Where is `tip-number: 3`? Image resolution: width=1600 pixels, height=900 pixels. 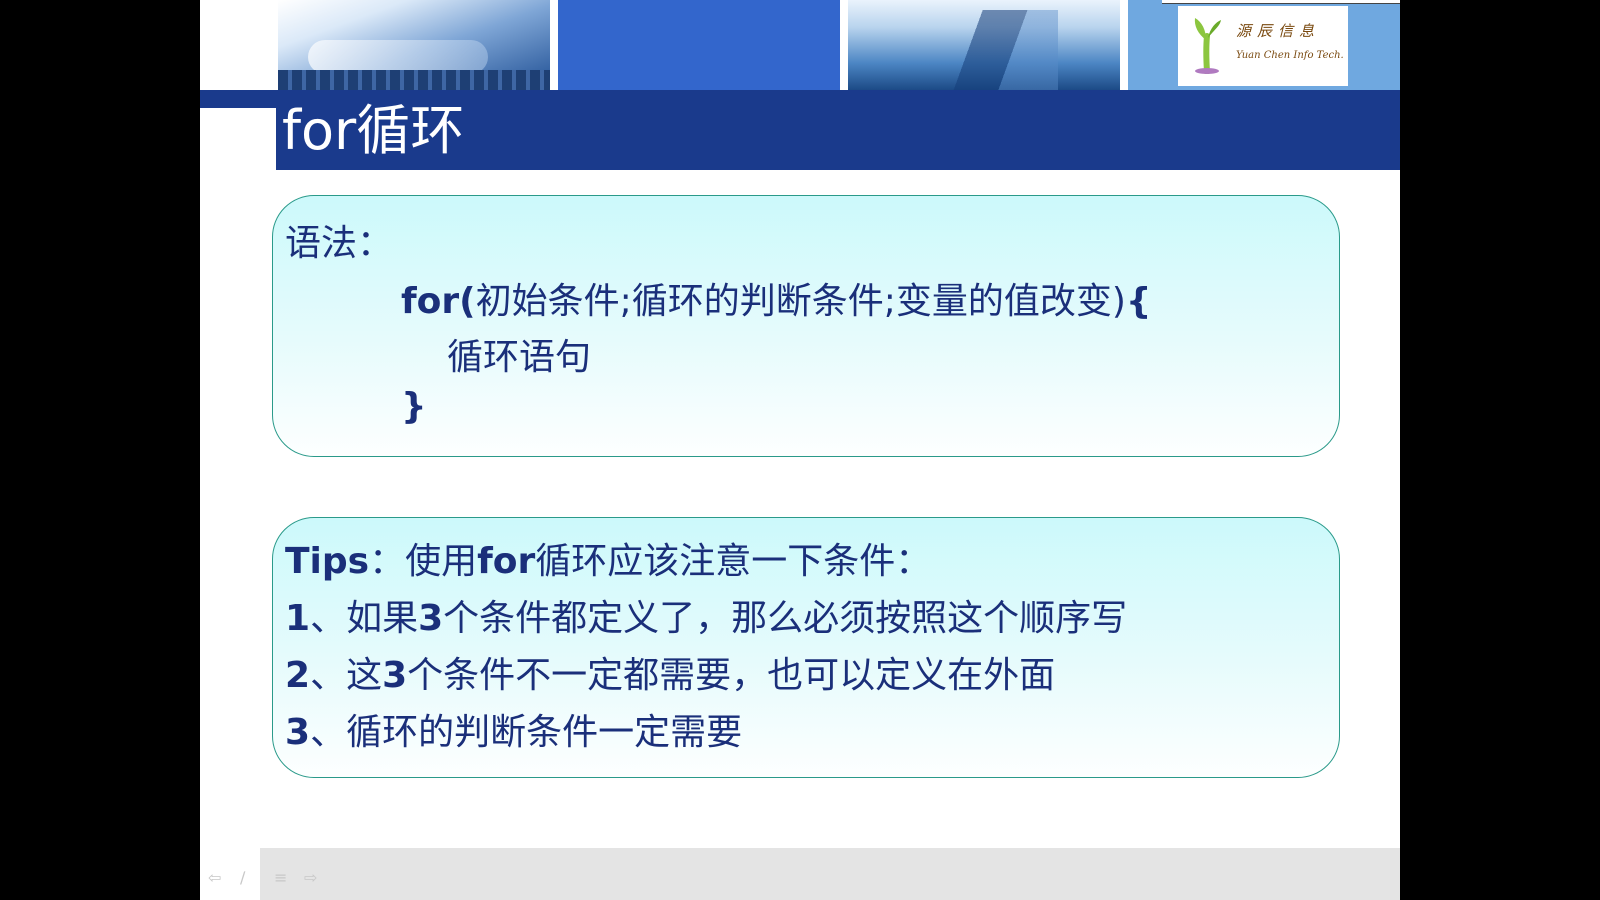
tip-number: 3 is located at coordinates (298, 732).